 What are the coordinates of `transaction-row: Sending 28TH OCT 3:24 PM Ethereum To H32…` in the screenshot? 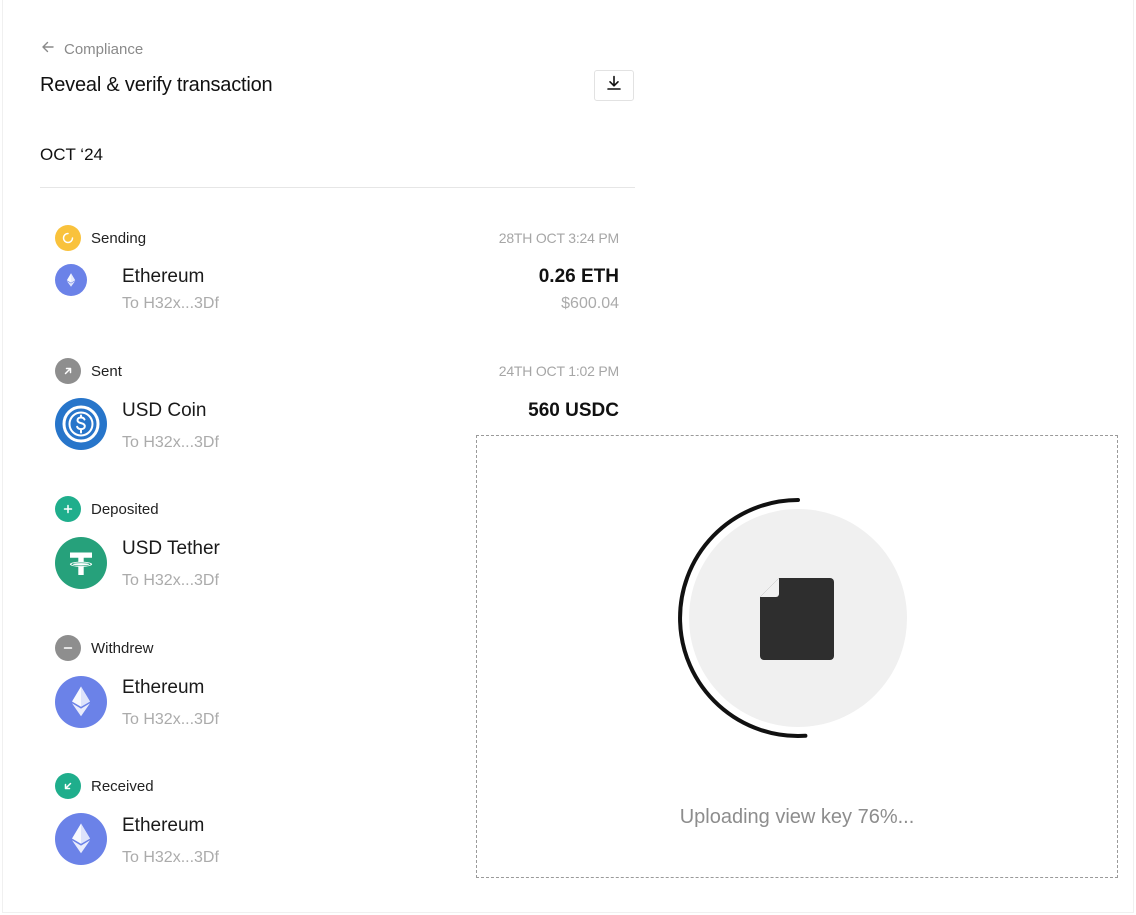 It's located at (337, 271).